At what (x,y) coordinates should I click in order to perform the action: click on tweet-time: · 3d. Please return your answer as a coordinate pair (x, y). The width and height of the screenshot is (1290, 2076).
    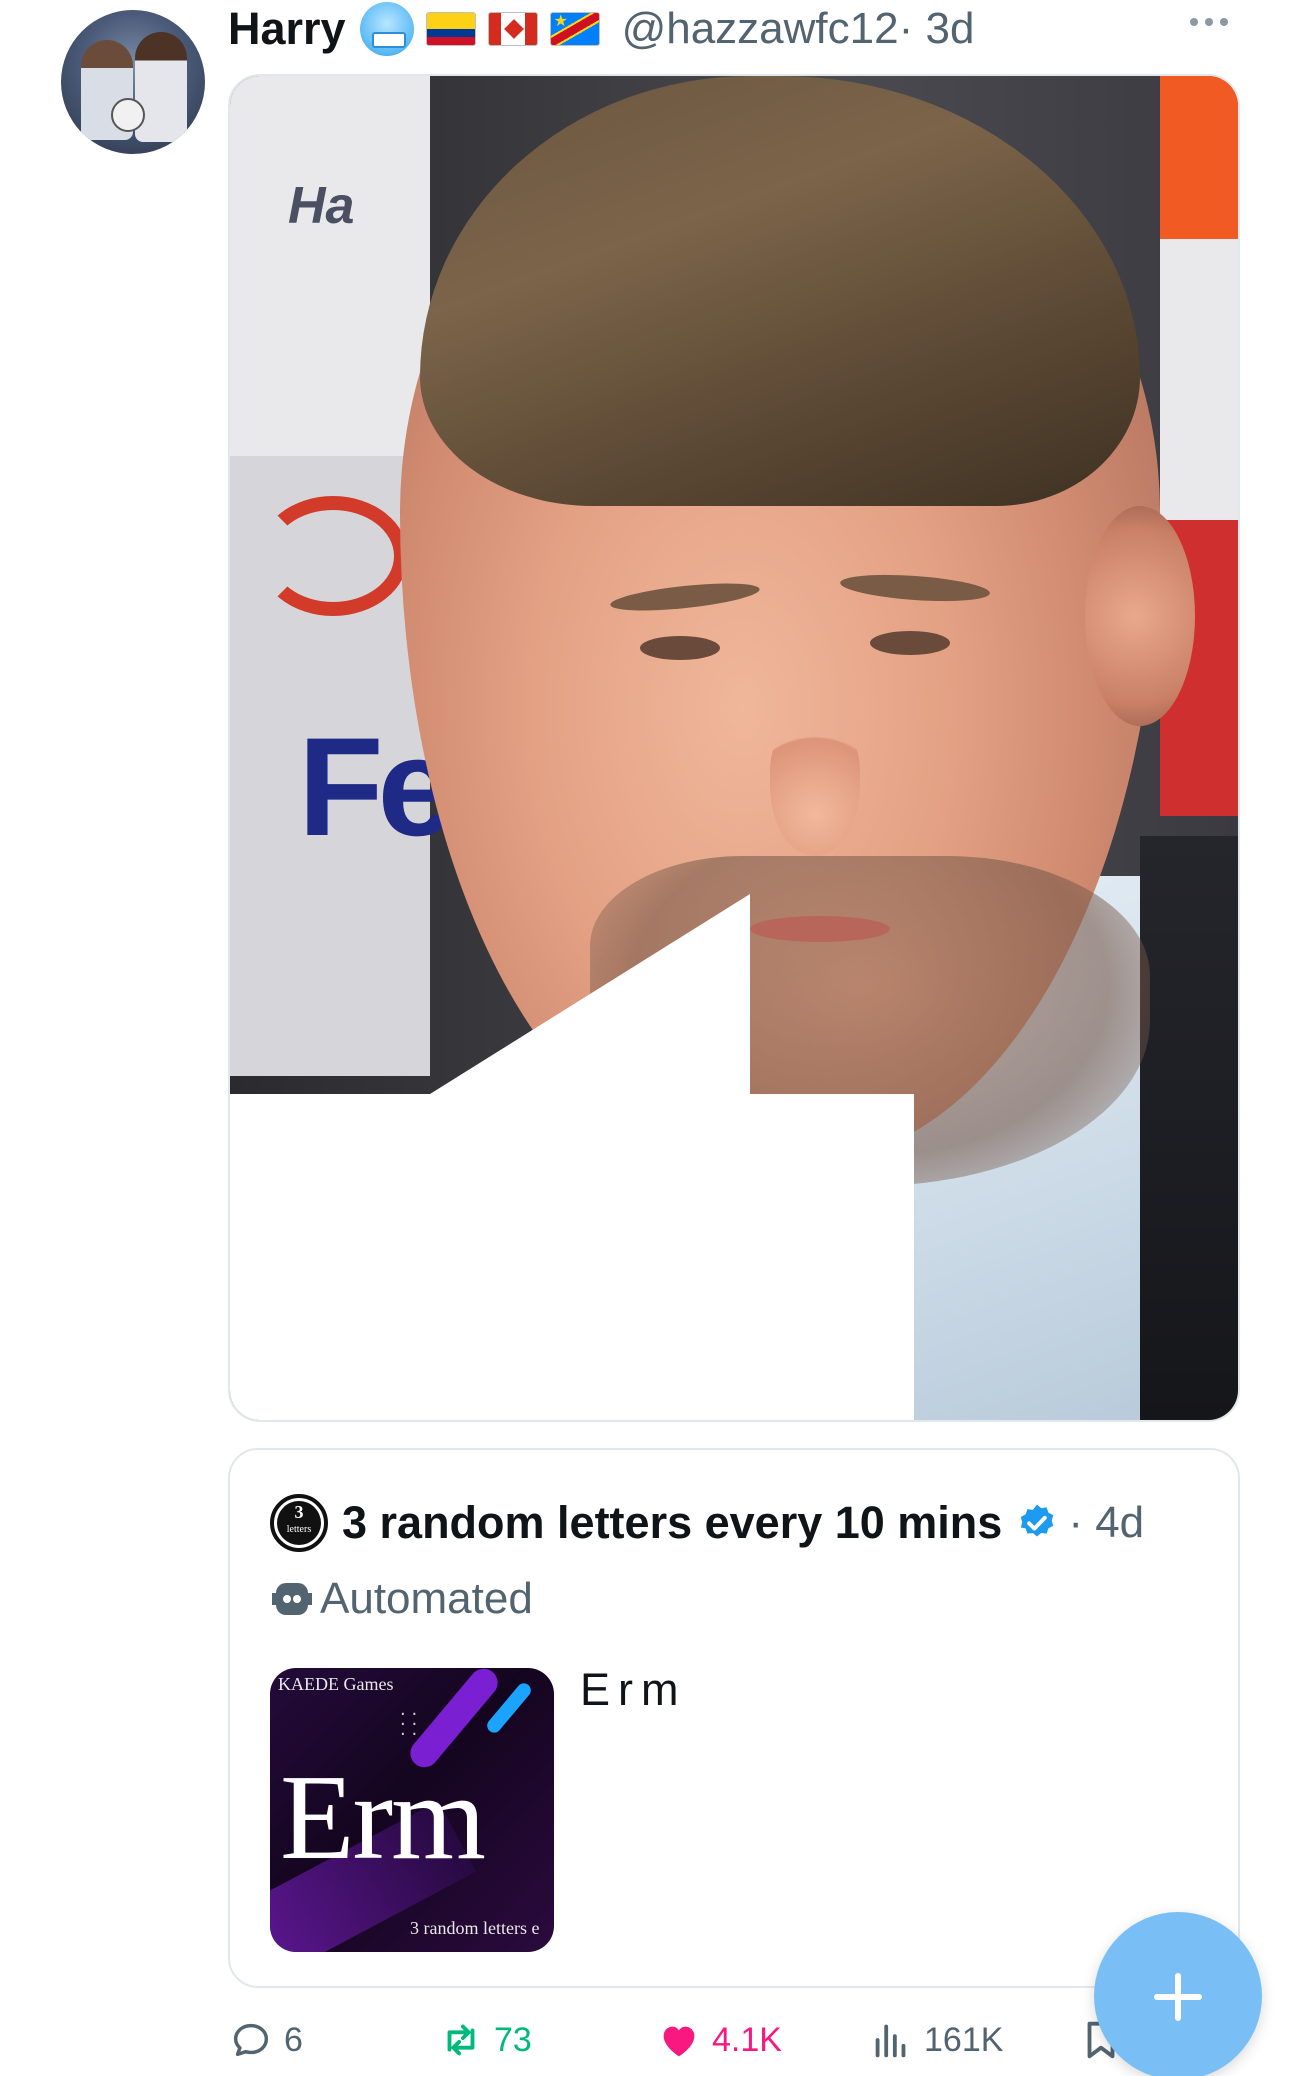
    Looking at the image, I should click on (936, 28).